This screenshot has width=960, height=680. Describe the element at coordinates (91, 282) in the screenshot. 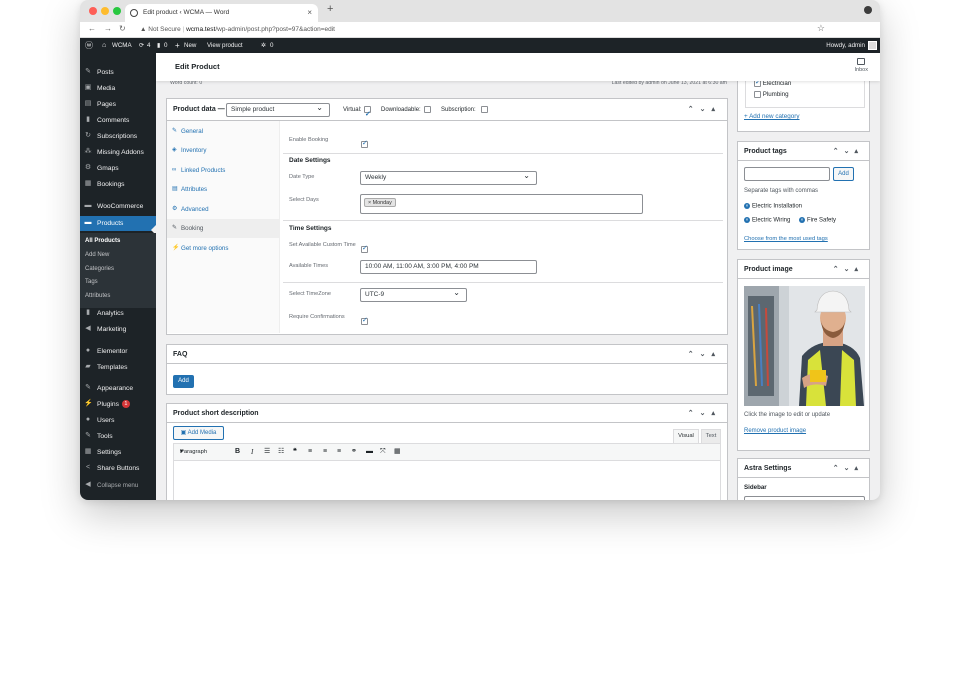

I see `submenu-tags: Tags` at that location.